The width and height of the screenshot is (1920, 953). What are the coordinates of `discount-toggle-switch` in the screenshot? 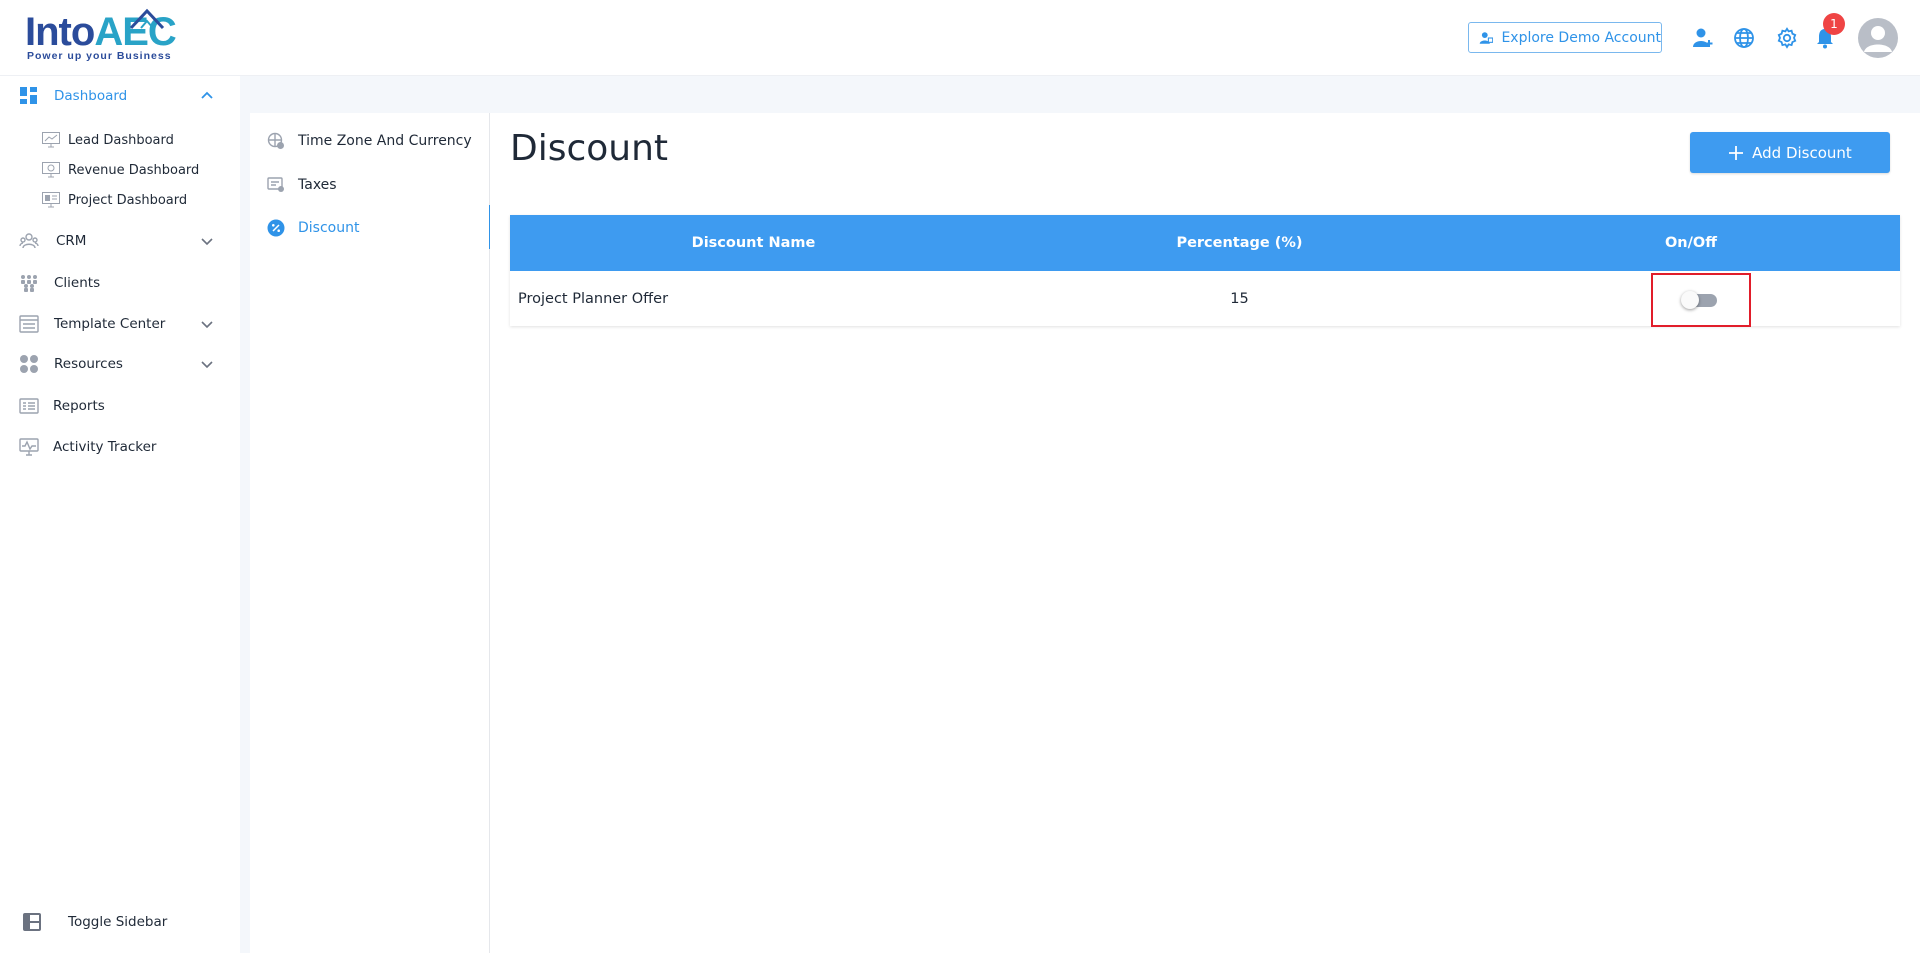 It's located at (1699, 300).